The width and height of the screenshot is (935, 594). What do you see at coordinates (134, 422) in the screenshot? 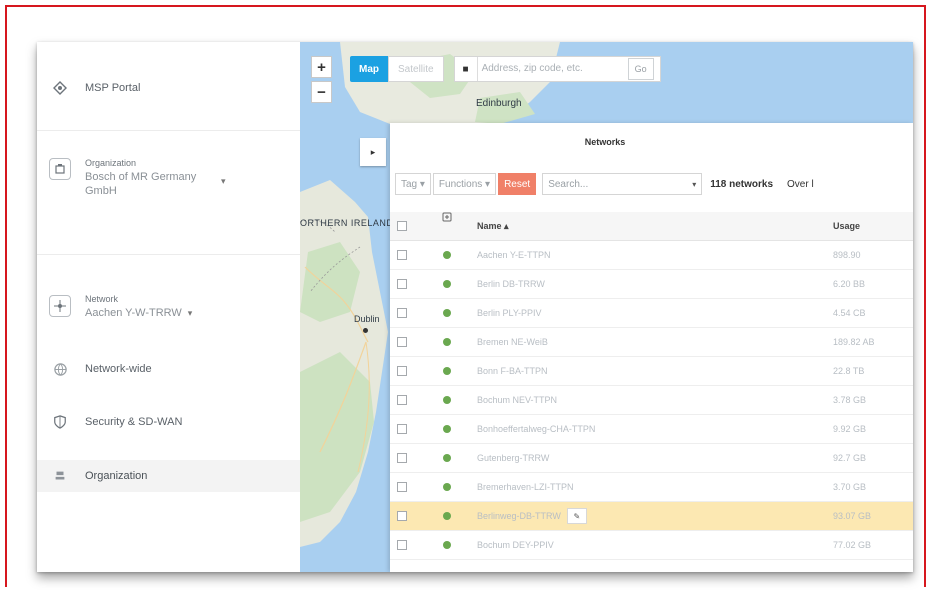
I see `security-sdwan-label: Security & SD-WAN` at bounding box center [134, 422].